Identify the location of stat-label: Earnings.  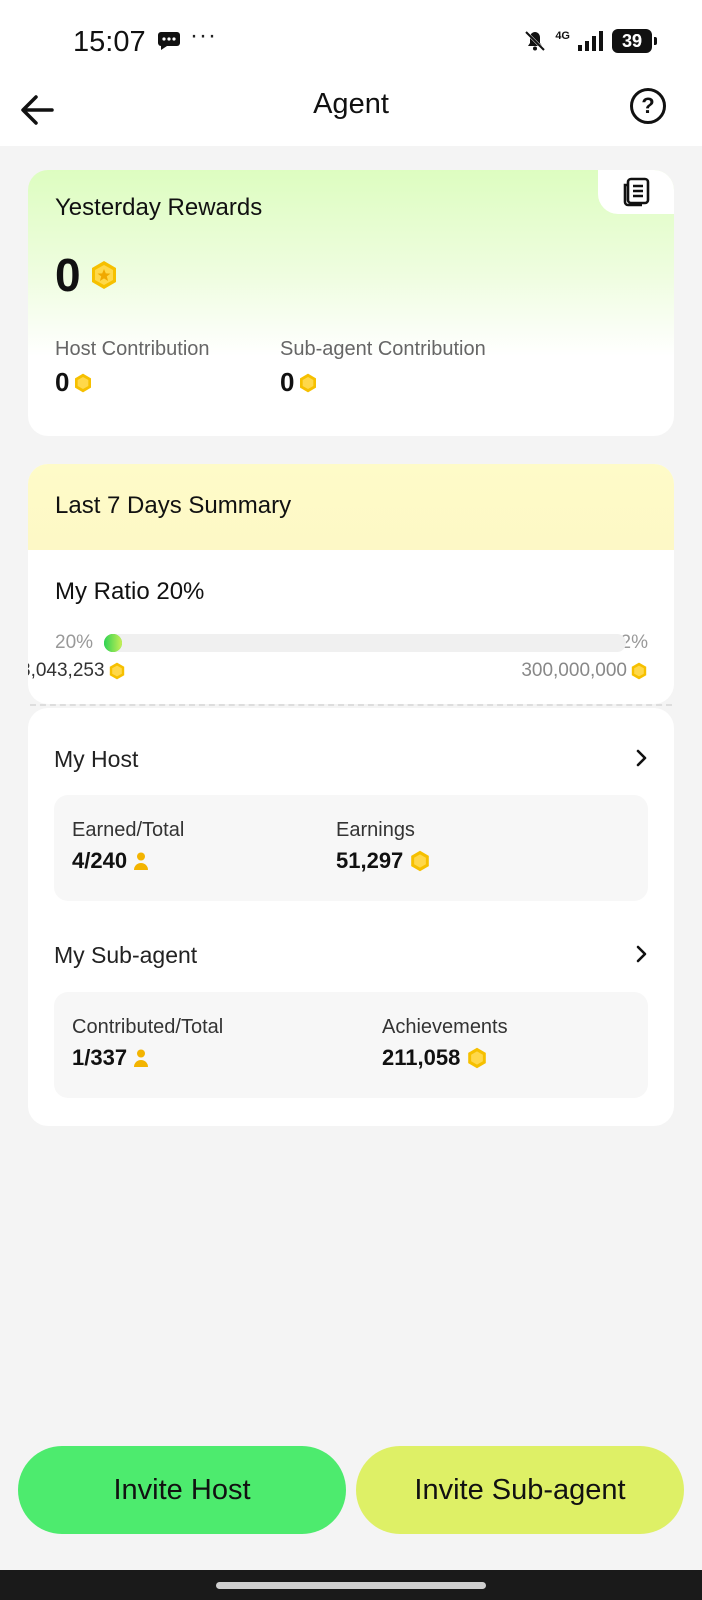
(375, 830).